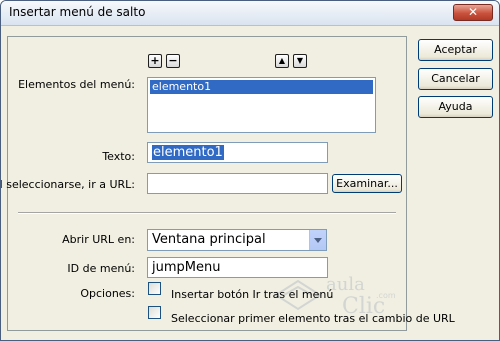  What do you see at coordinates (107, 293) in the screenshot?
I see `options-label: Opciones:` at bounding box center [107, 293].